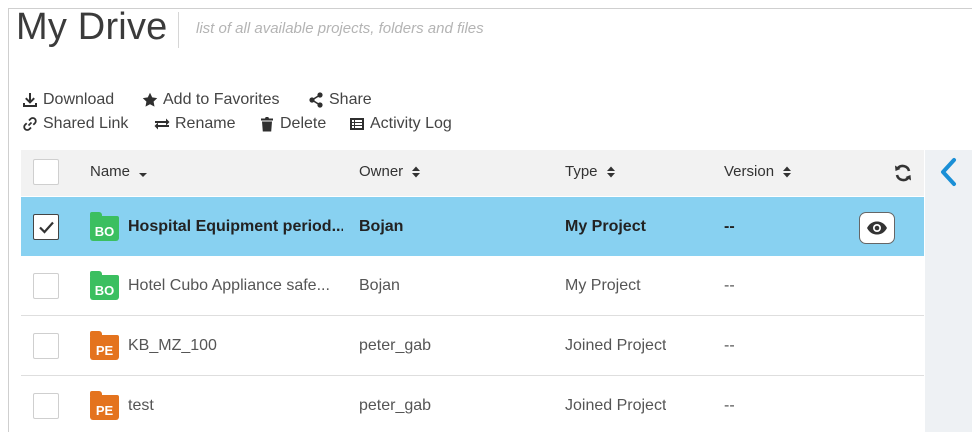  What do you see at coordinates (316, 100) in the screenshot?
I see `share-icon` at bounding box center [316, 100].